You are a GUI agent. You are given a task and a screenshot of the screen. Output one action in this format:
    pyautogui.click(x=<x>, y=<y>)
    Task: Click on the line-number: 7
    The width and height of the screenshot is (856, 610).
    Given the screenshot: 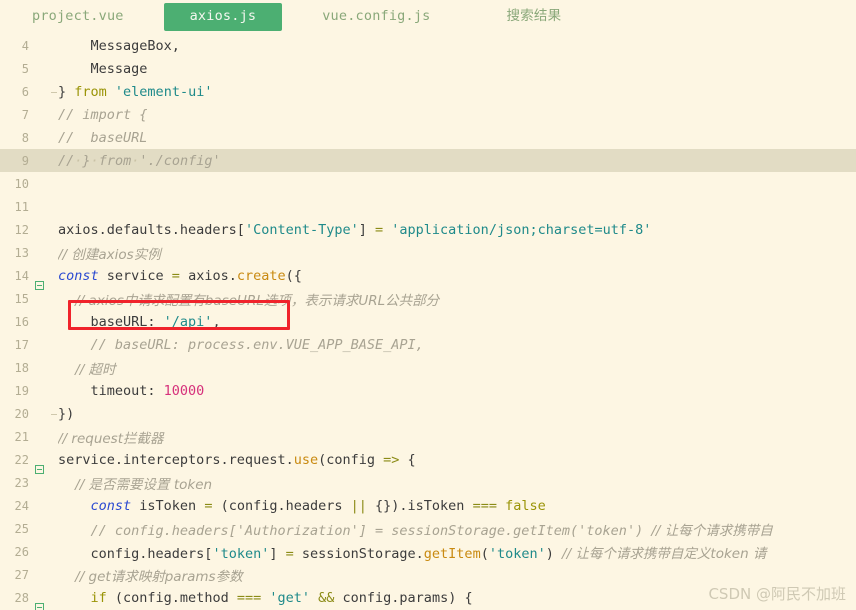 What is the action you would take?
    pyautogui.click(x=25, y=114)
    